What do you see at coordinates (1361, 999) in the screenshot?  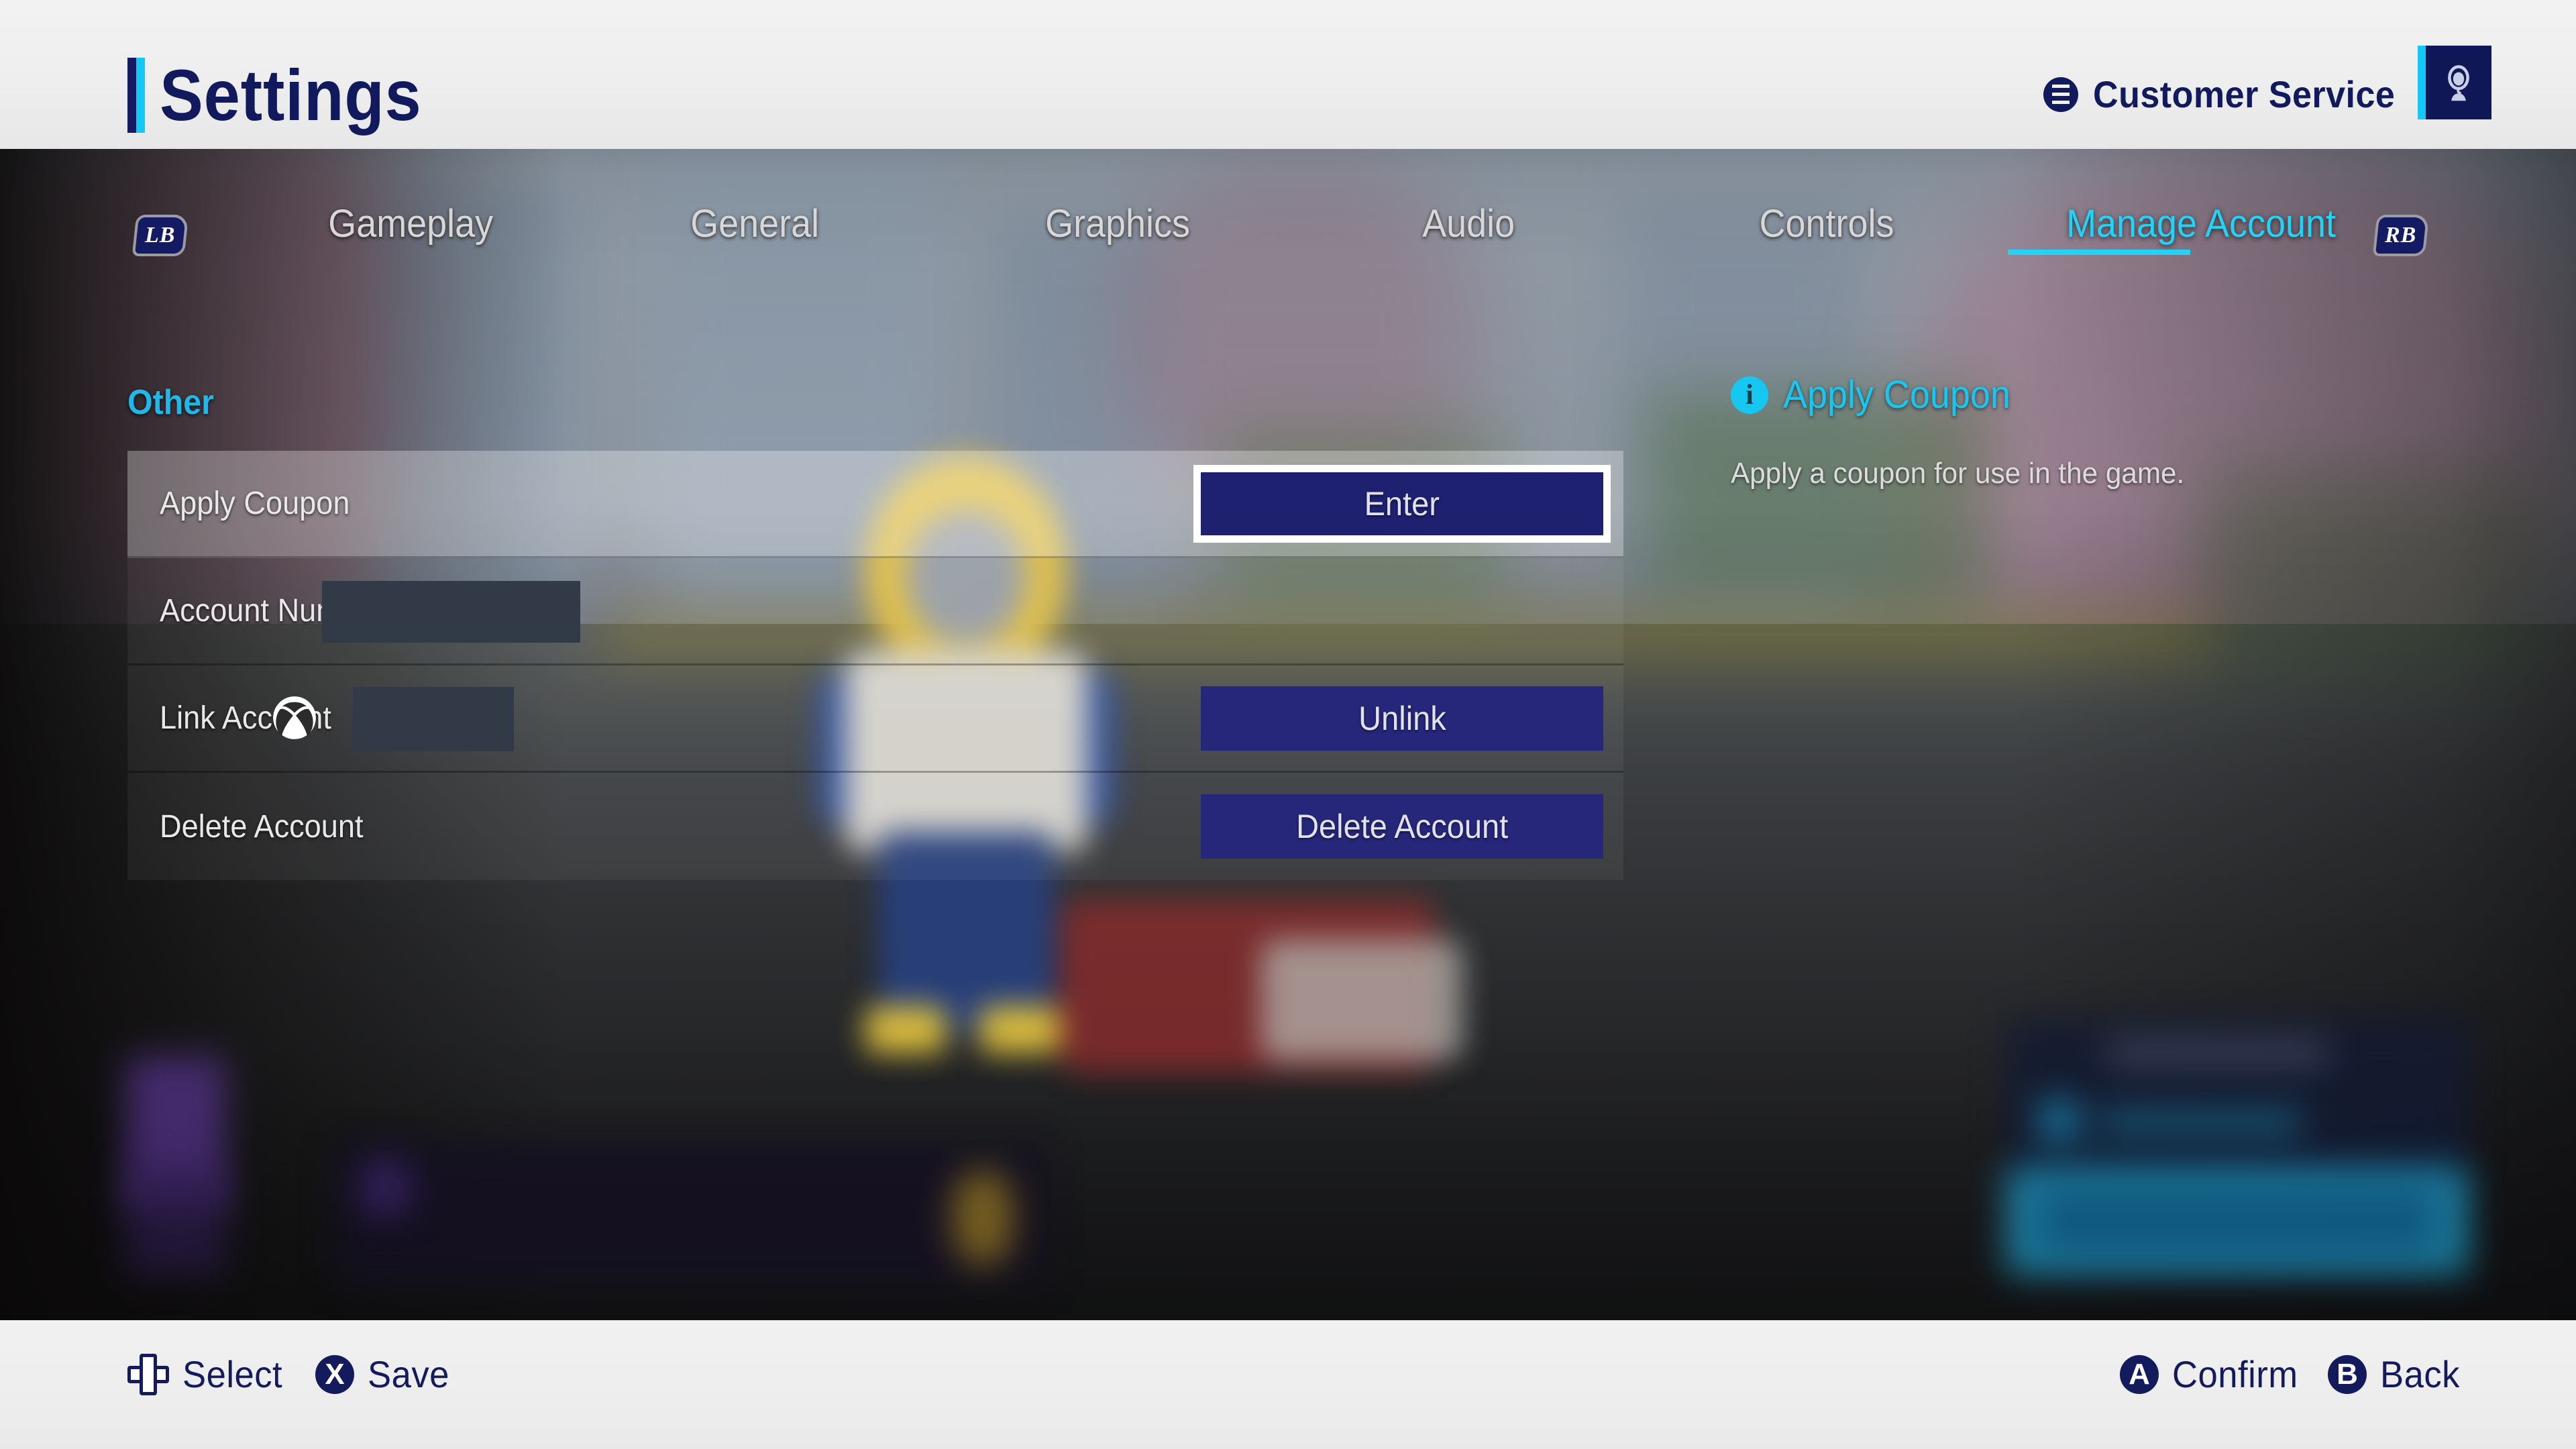 I see `background-kart-body` at bounding box center [1361, 999].